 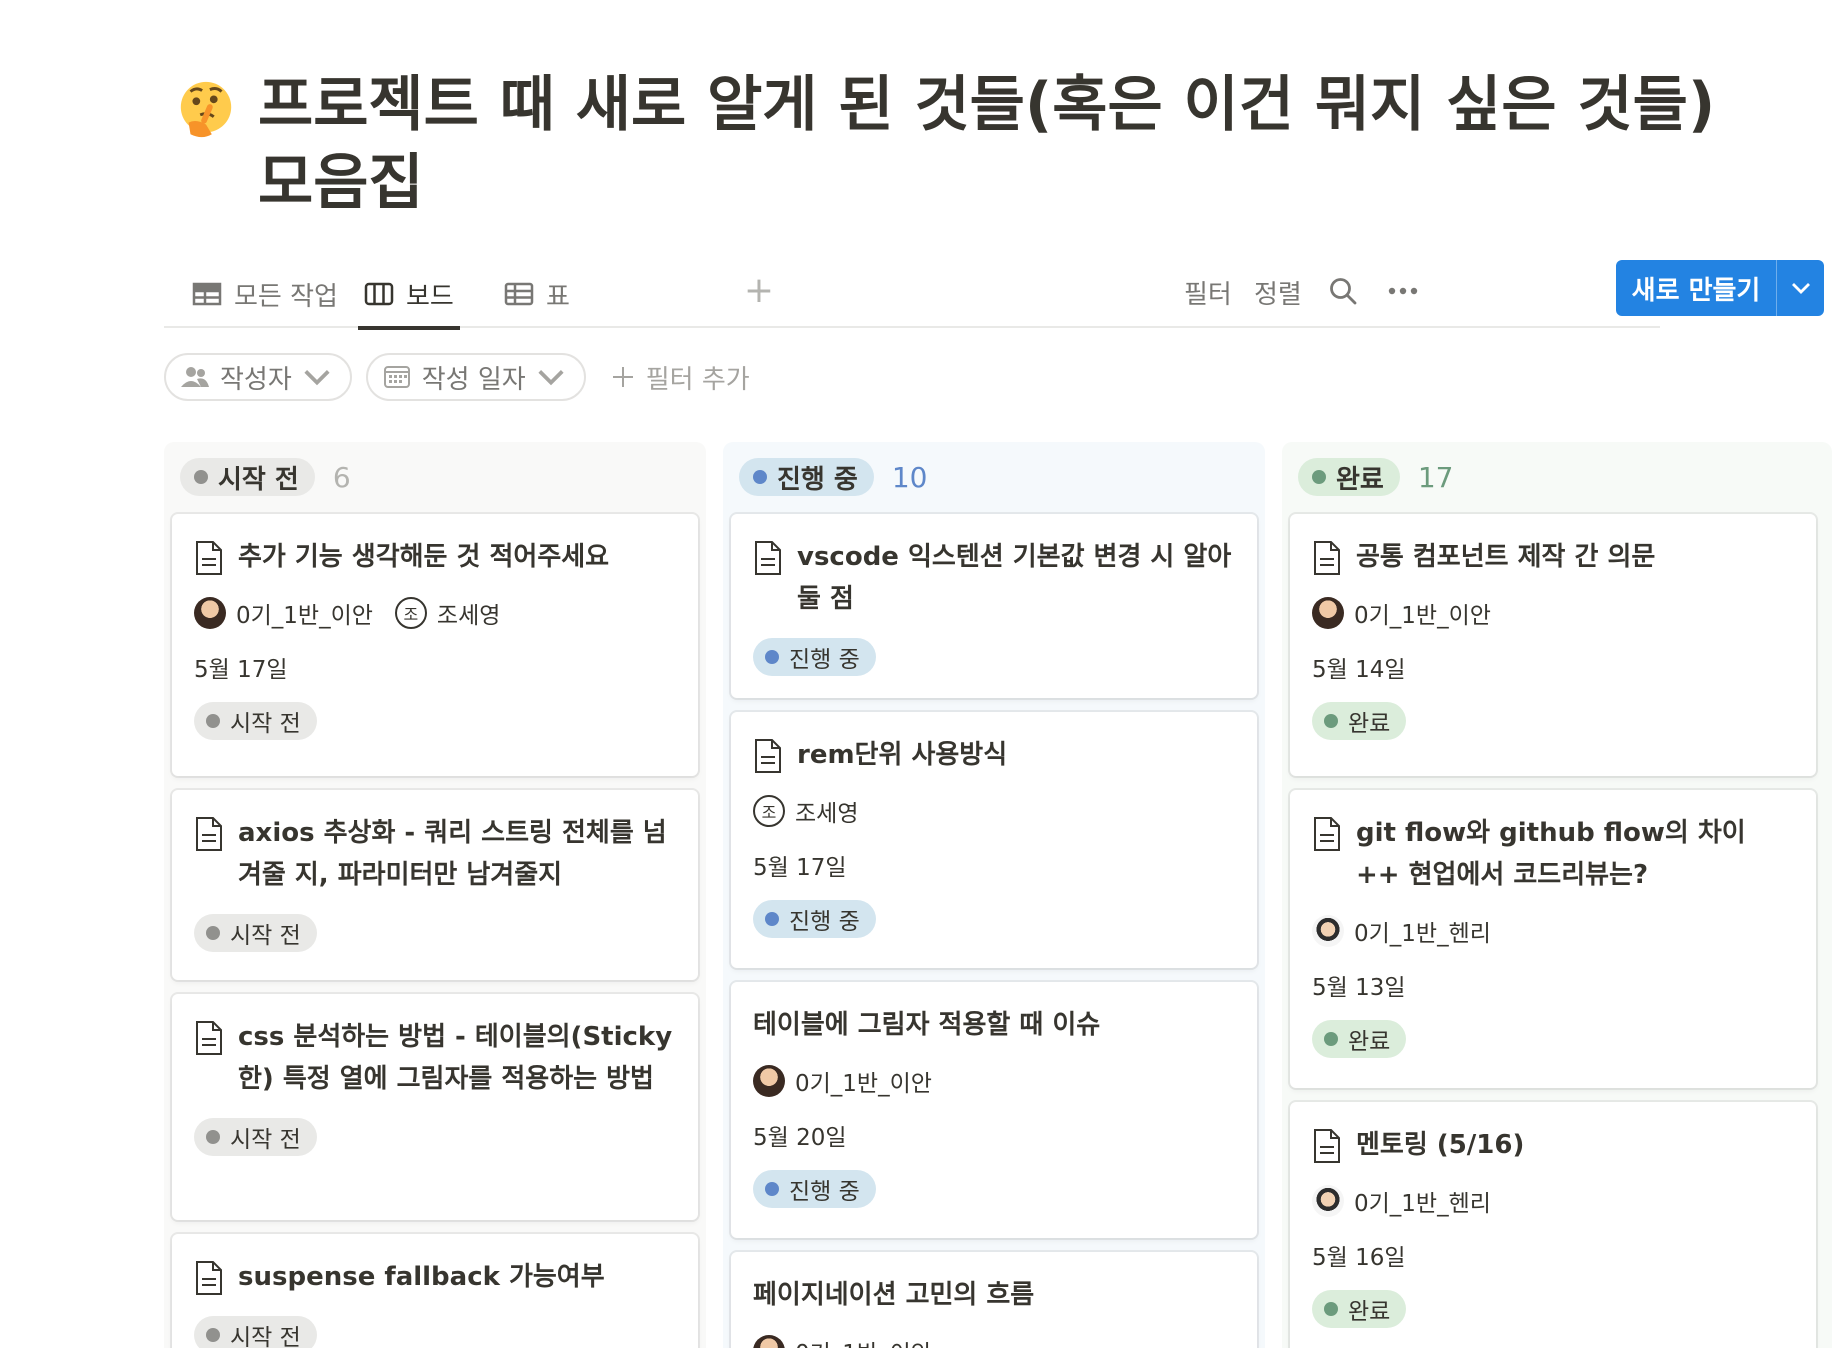 What do you see at coordinates (475, 377) in the screenshot?
I see `date-filter: 작성 일자` at bounding box center [475, 377].